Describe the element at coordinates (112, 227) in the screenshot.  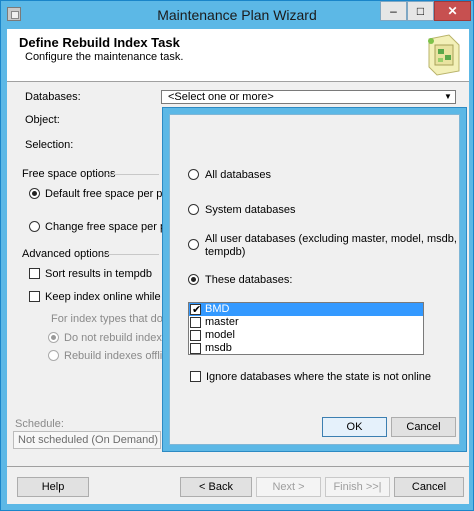
I see `change-free-space-label: Change free space per pag` at that location.